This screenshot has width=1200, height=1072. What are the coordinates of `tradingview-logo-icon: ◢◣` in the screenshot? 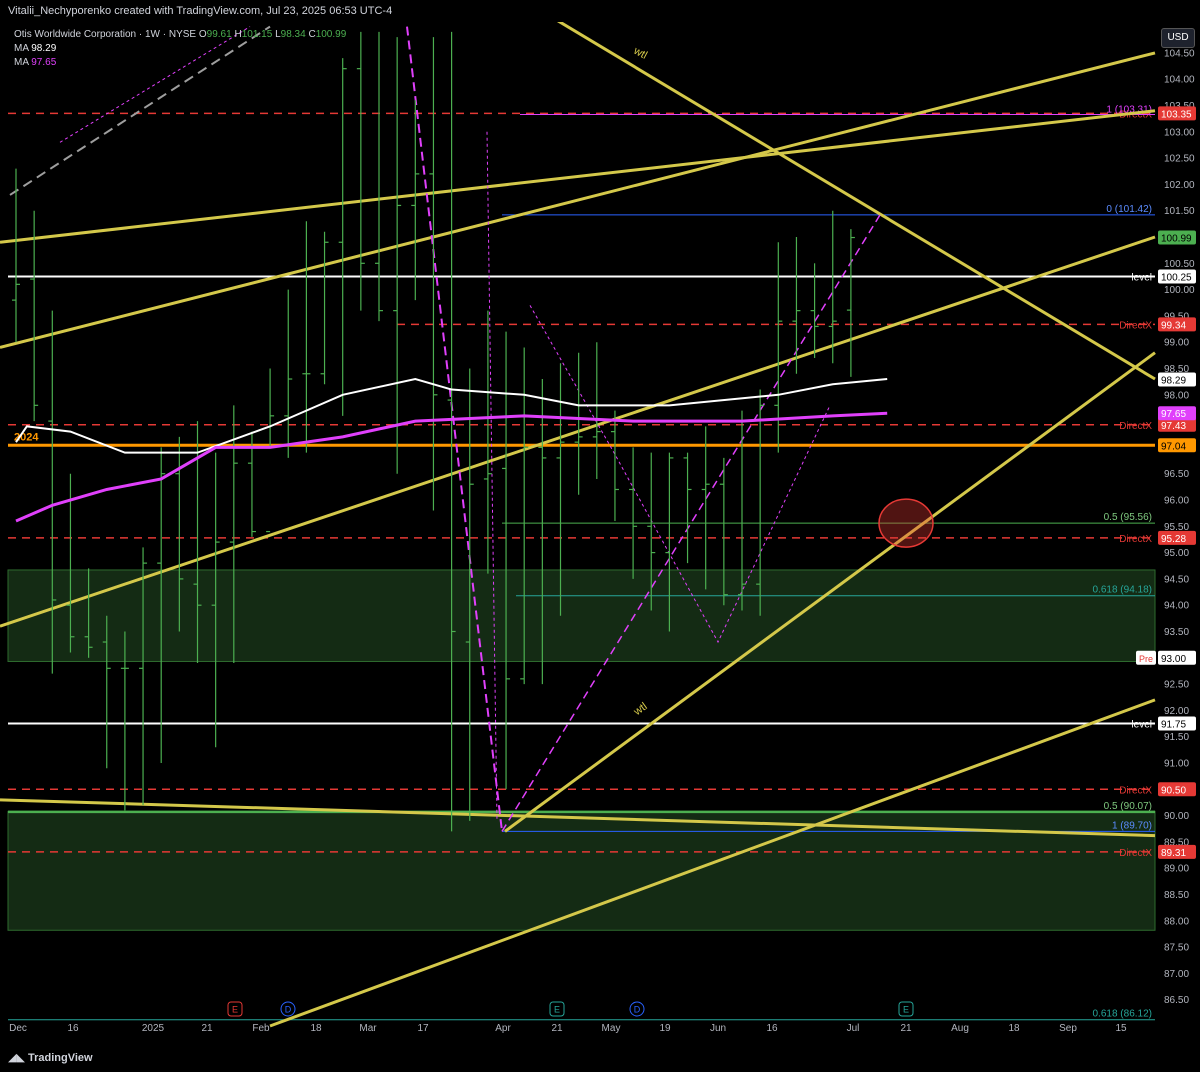 It's located at (18, 1058).